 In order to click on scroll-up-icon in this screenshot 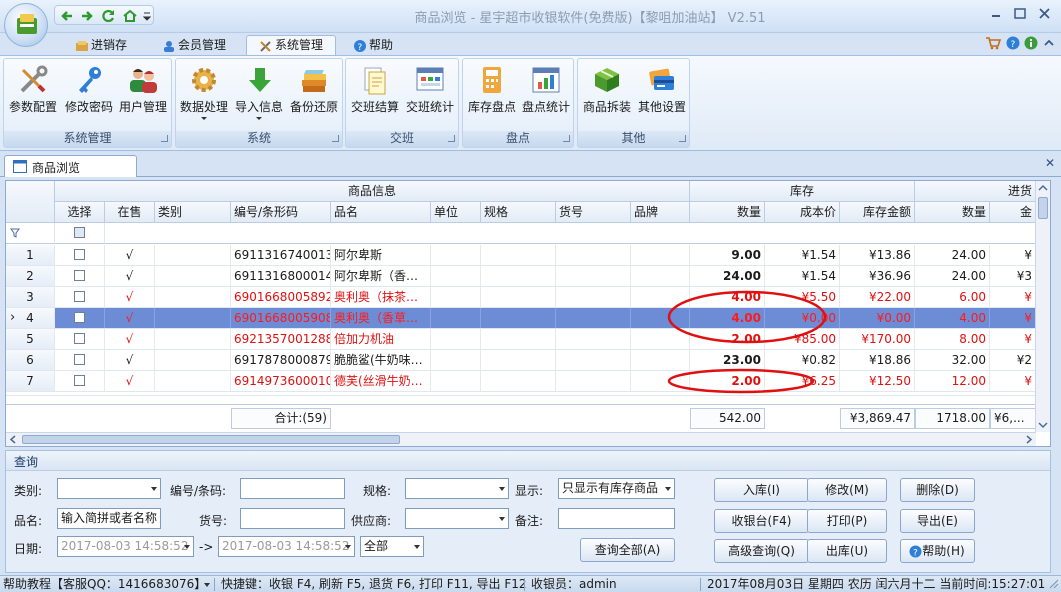, I will do `click(1043, 188)`.